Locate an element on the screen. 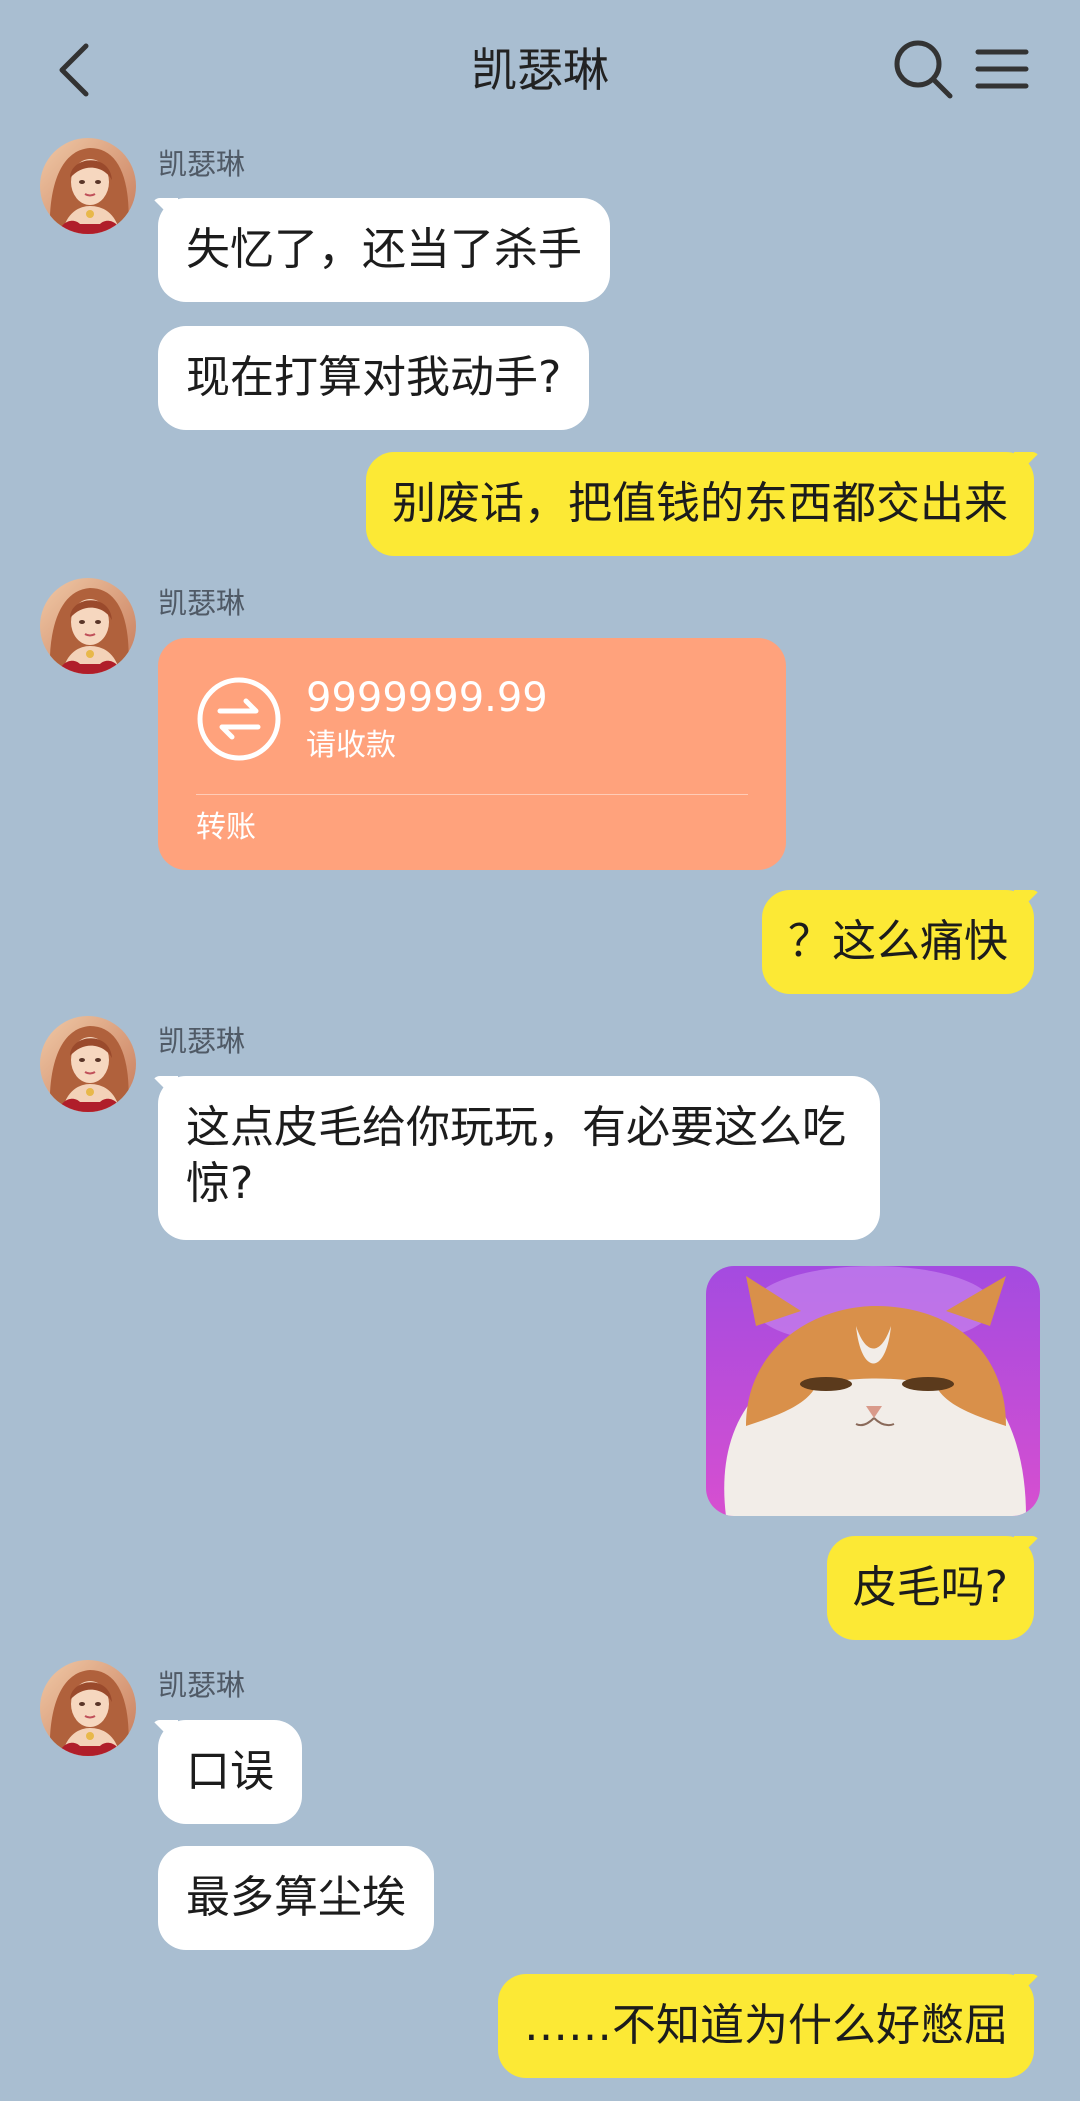  cat-sticker is located at coordinates (873, 1391).